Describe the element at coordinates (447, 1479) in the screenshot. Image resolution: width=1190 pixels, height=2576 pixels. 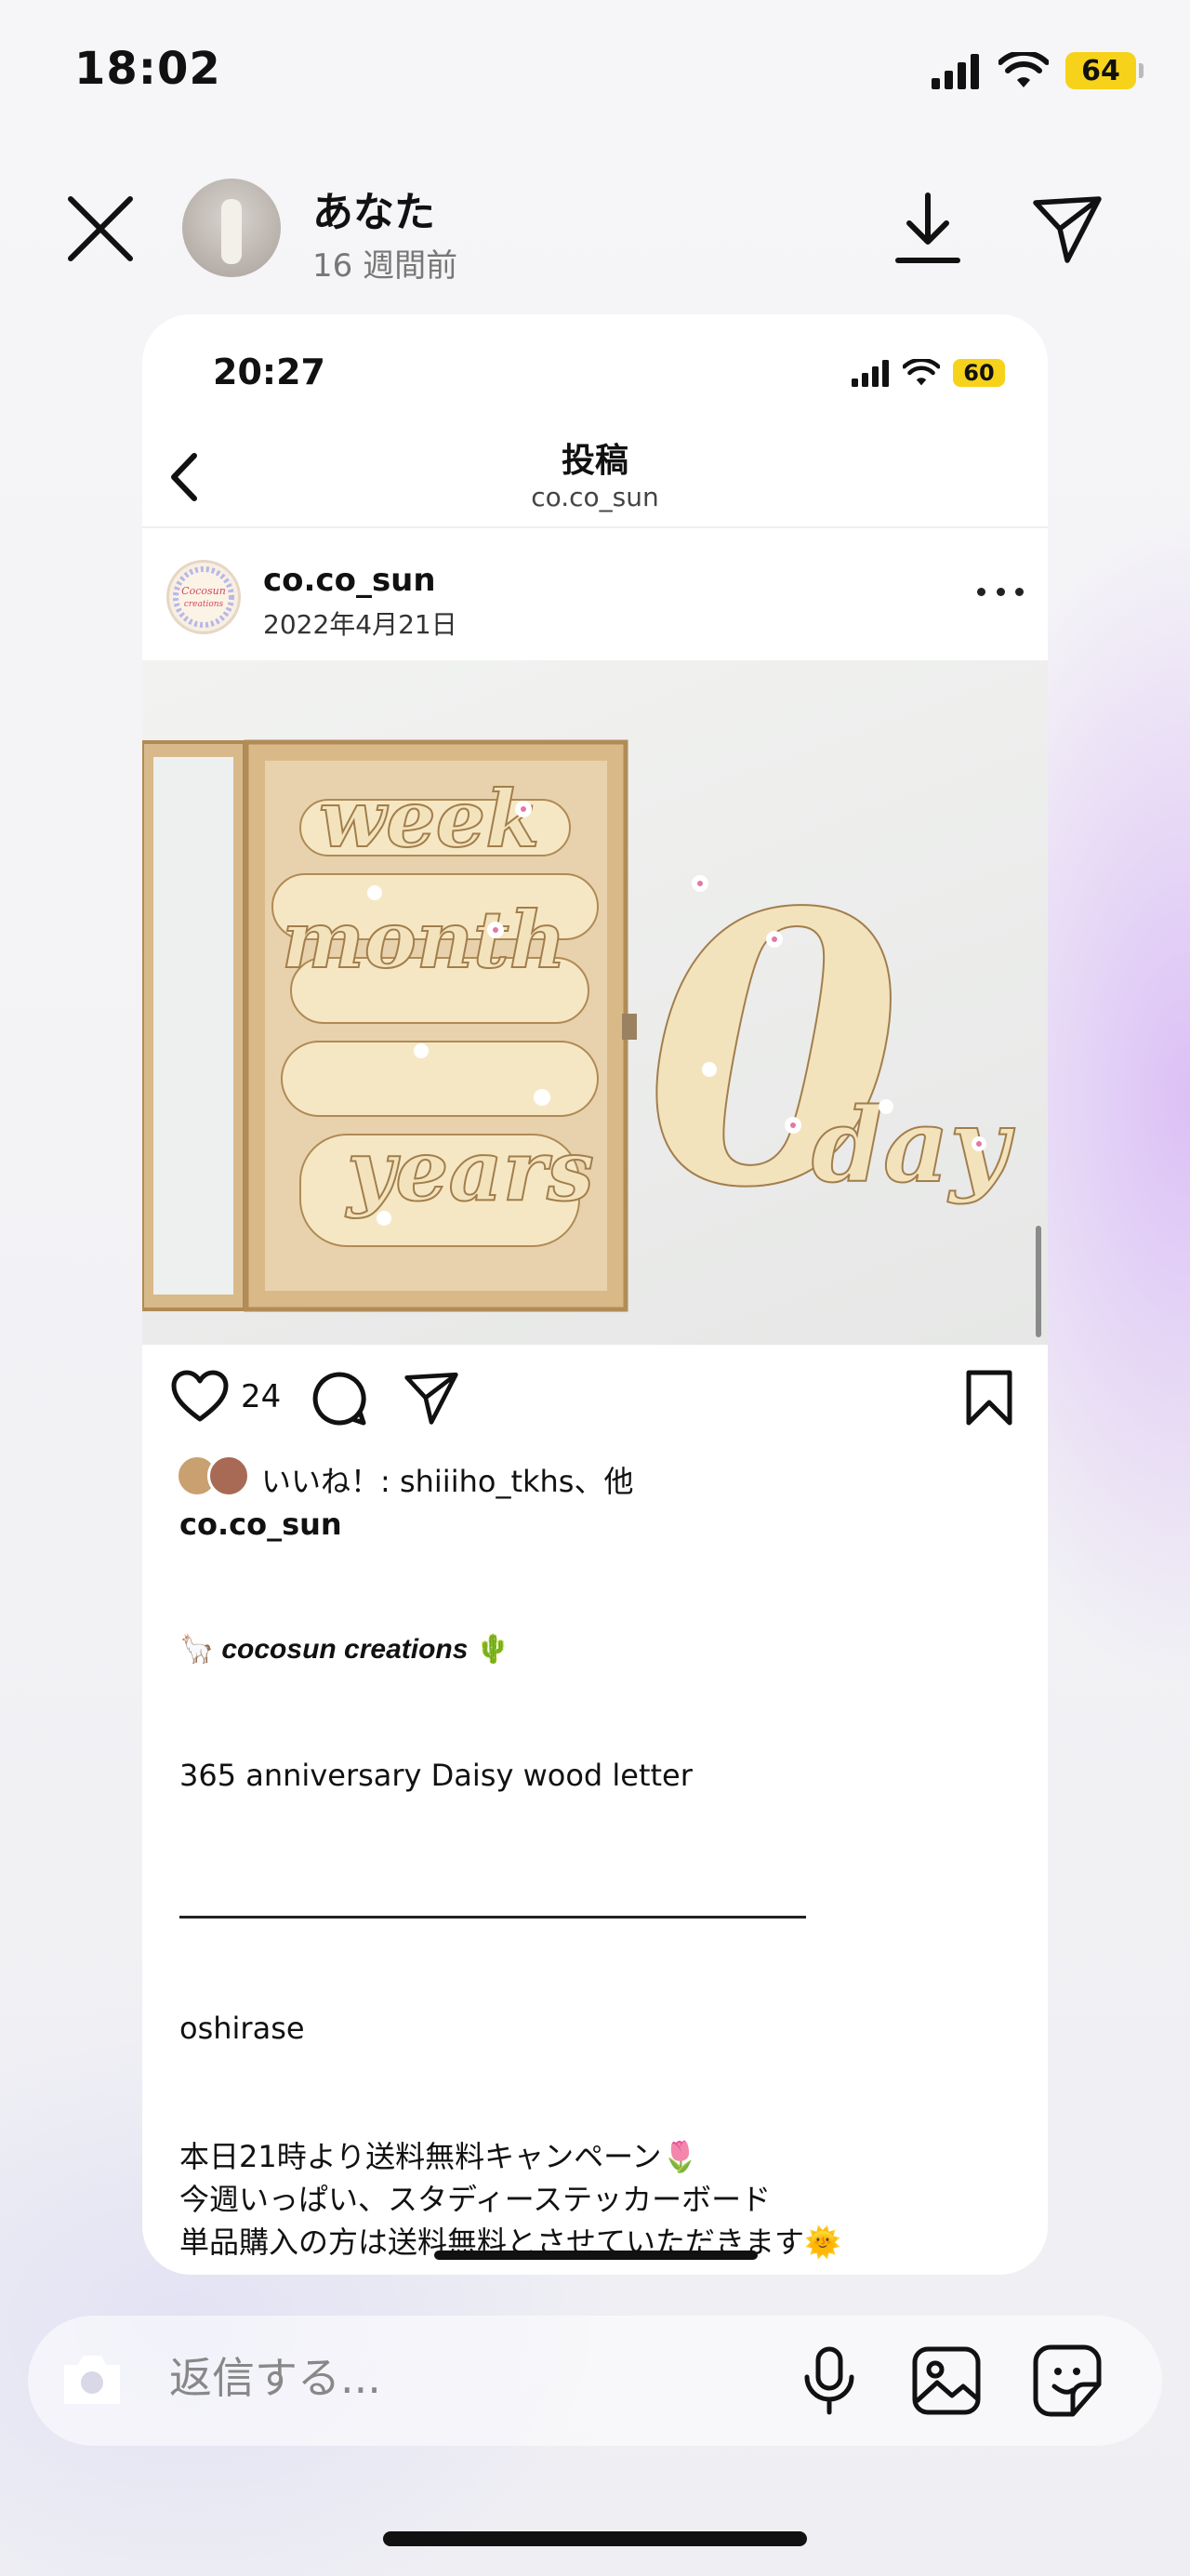
I see `liked-by-text: いいね！: shiiiho_tkhs、他` at that location.